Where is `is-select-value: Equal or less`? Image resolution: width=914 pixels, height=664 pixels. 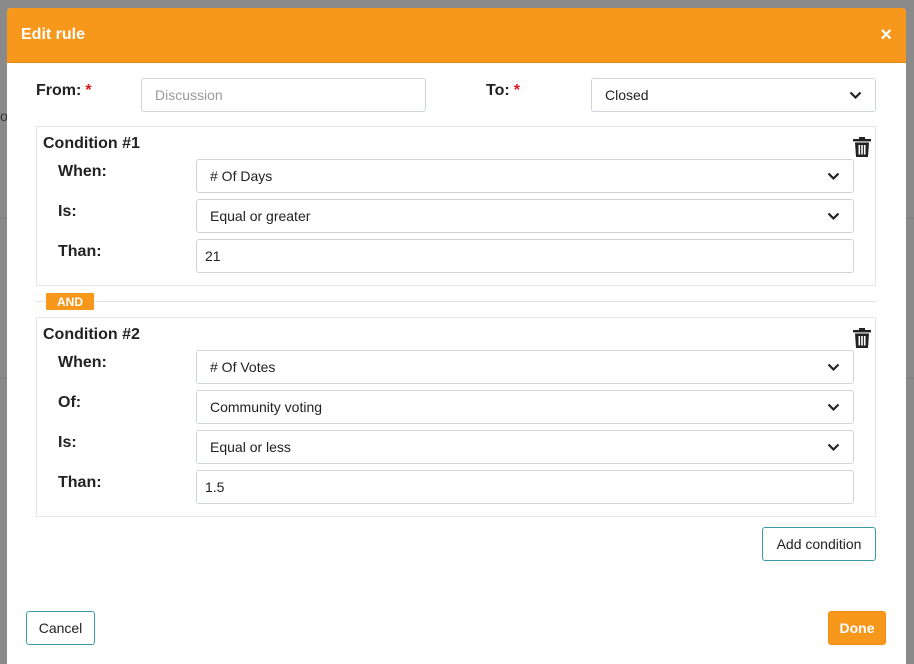
is-select-value: Equal or less is located at coordinates (250, 447).